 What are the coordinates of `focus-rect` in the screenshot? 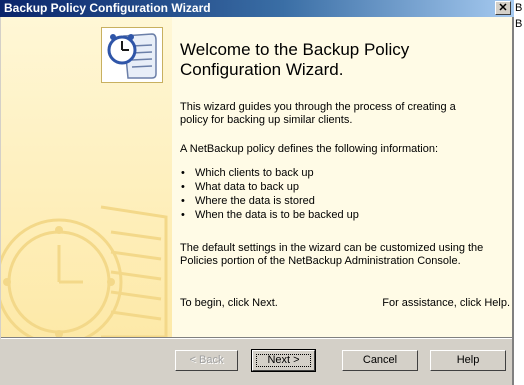 It's located at (283, 360).